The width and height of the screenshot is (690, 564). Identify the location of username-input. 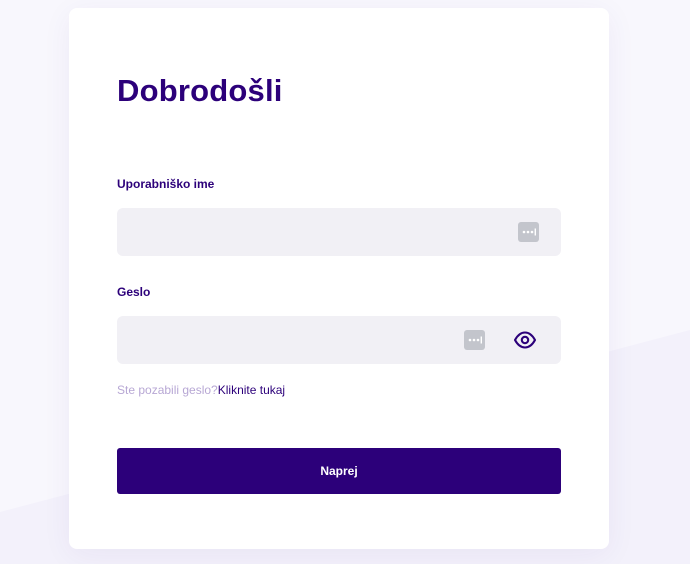
(307, 232).